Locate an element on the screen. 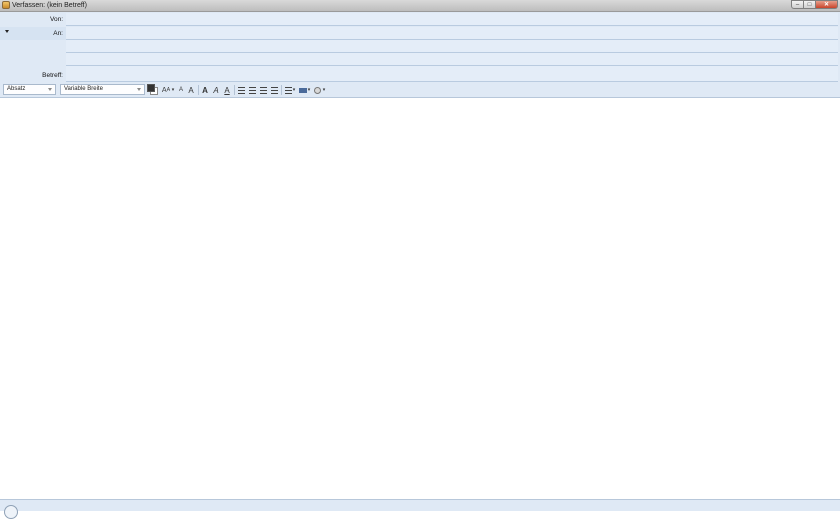 This screenshot has height=519, width=840. font-value: Variable Breite is located at coordinates (83, 89).